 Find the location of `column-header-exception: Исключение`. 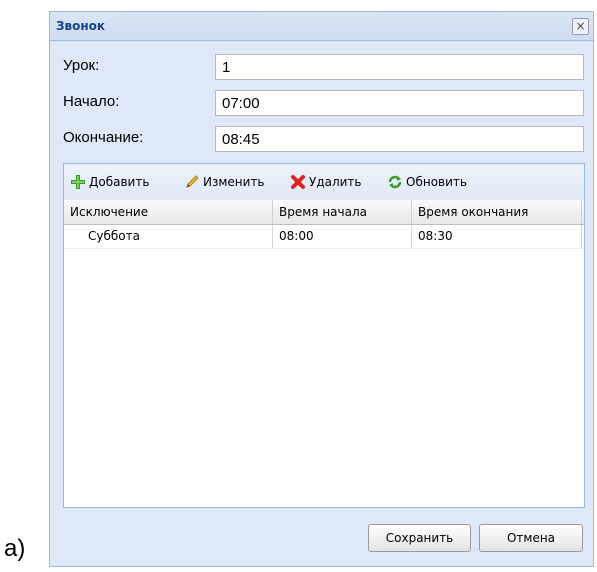

column-header-exception: Исключение is located at coordinates (168, 212).